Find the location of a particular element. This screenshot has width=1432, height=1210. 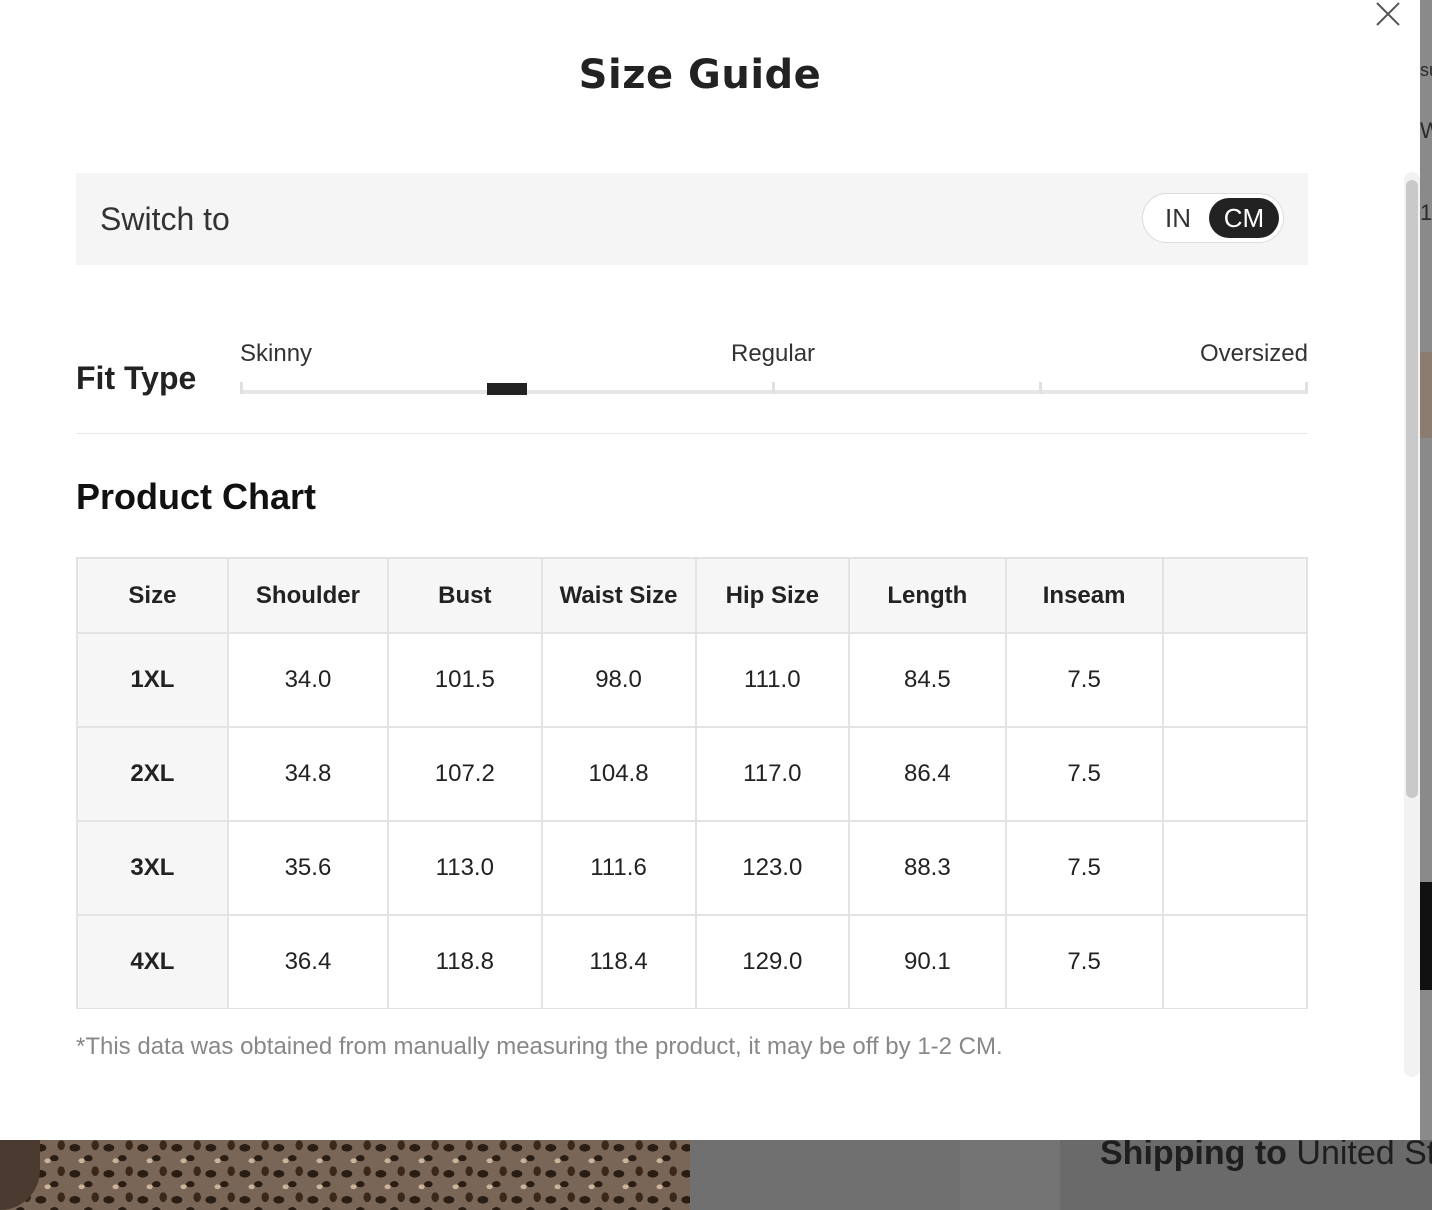

size-cell: 4XL is located at coordinates (153, 962).